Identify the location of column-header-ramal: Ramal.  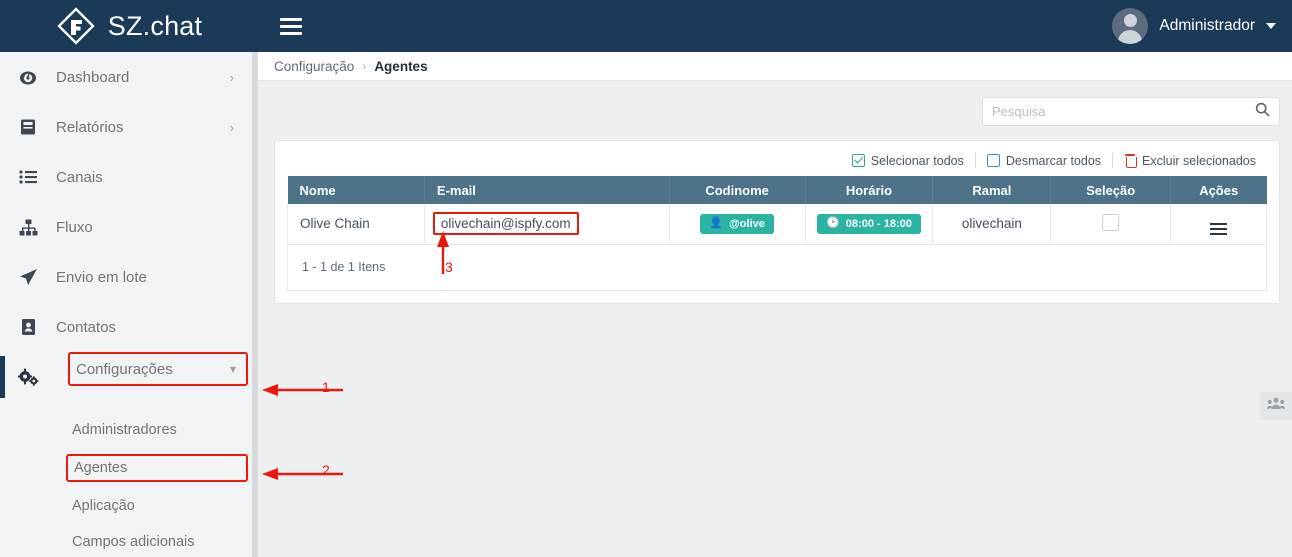
(992, 190).